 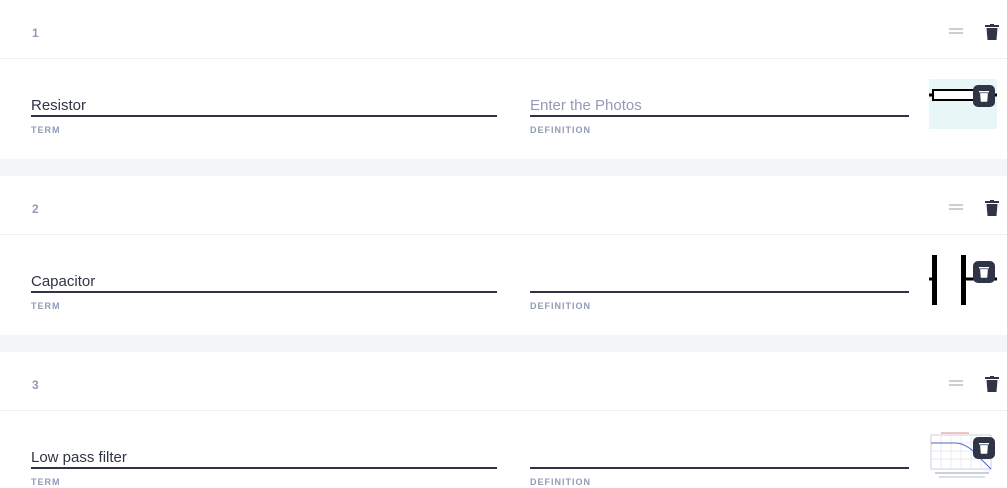 I want to click on definition-field: Enter the Photos DEFINITION, so click(x=719, y=115).